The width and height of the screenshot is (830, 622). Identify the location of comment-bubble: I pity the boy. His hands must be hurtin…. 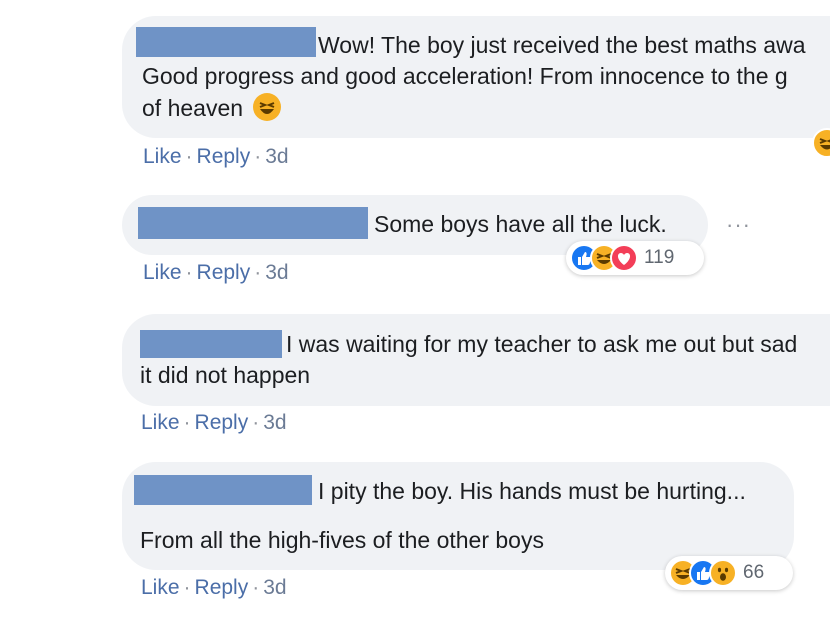
(458, 516).